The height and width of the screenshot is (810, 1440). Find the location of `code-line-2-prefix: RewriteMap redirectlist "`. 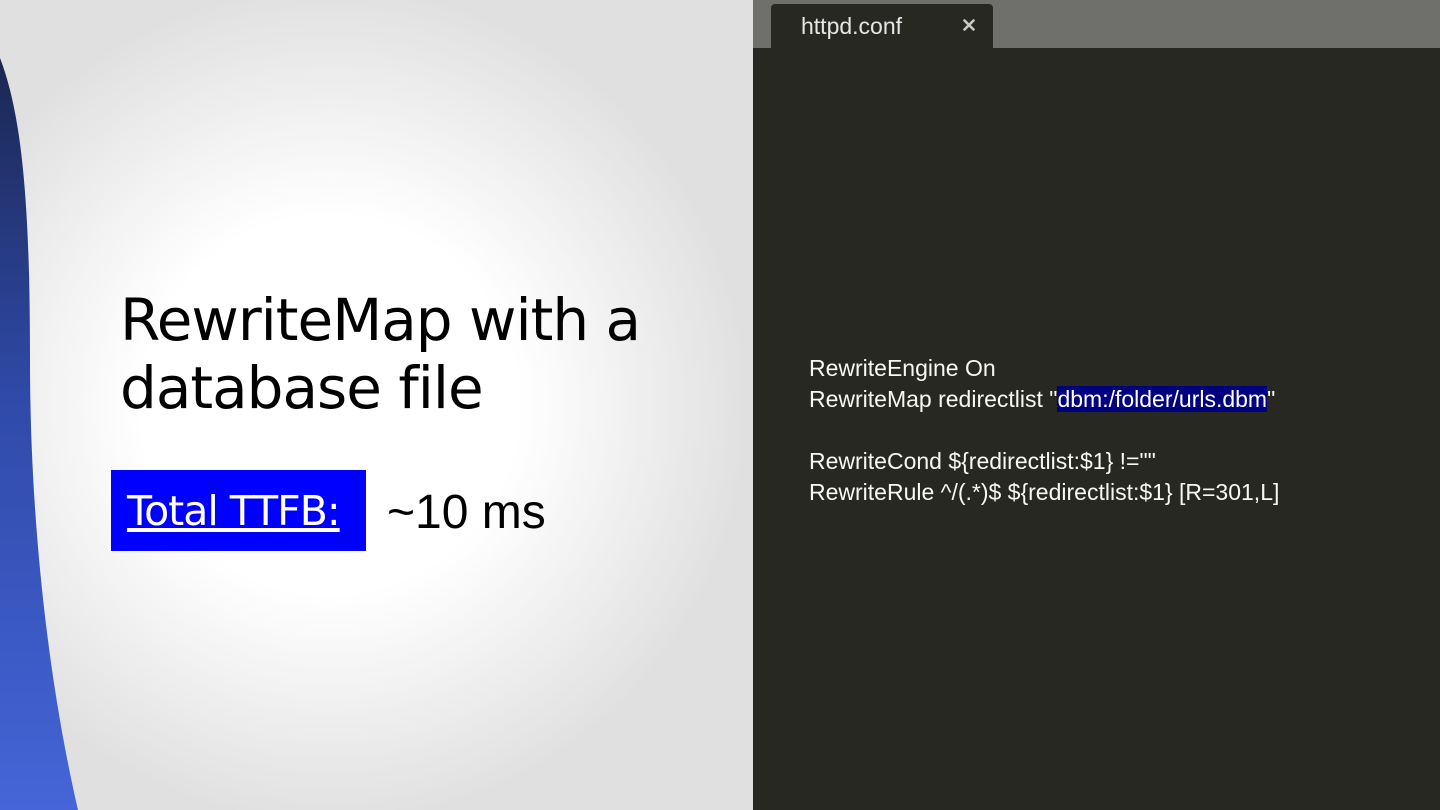

code-line-2-prefix: RewriteMap redirectlist " is located at coordinates (933, 399).